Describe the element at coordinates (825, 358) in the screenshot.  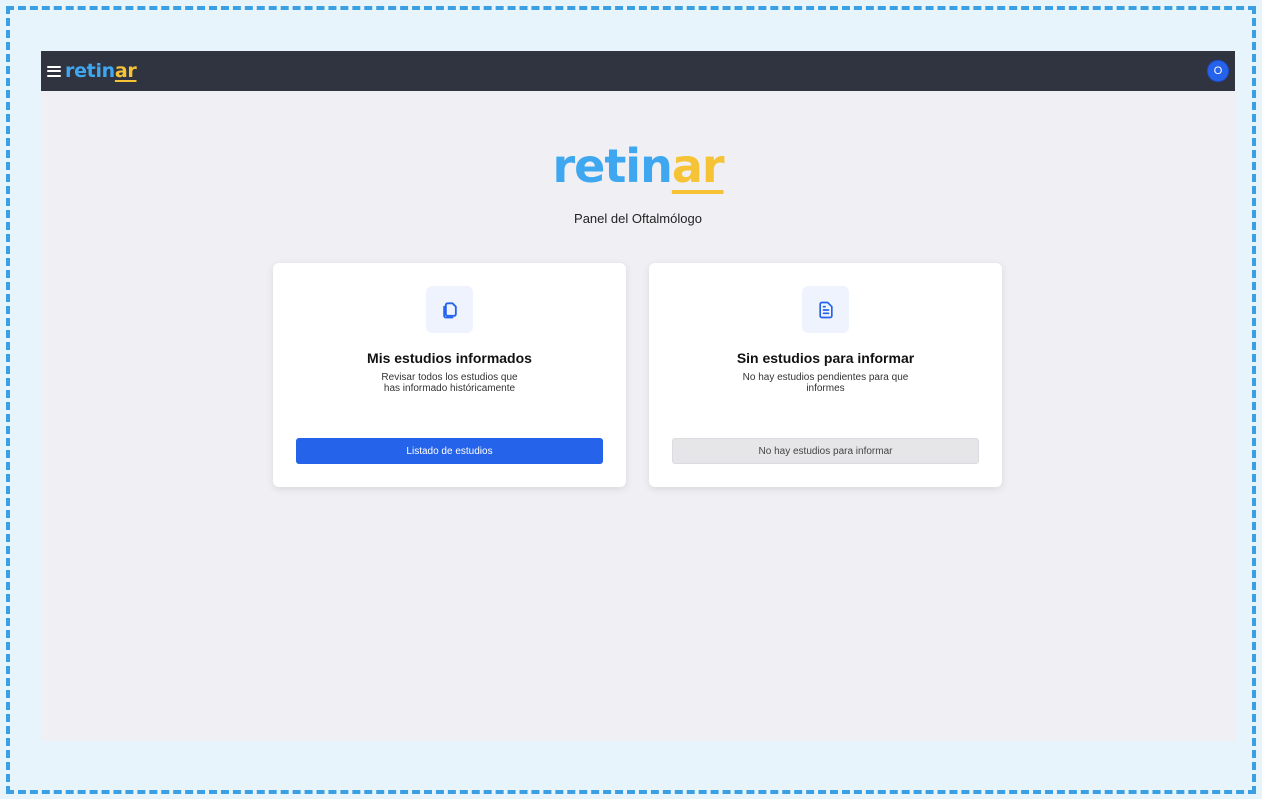
I see `card-title: Sin estudios para informar` at that location.